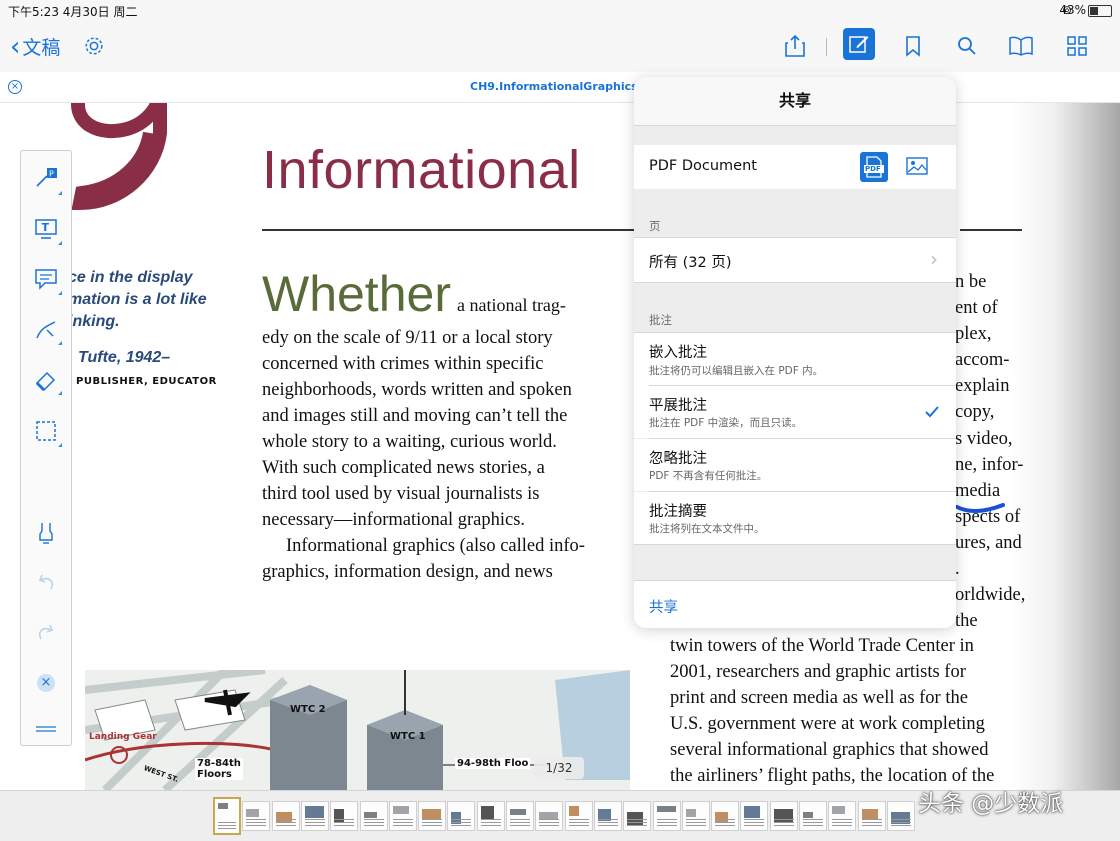 The width and height of the screenshot is (1120, 841). What do you see at coordinates (94, 46) in the screenshot?
I see `settings-button` at bounding box center [94, 46].